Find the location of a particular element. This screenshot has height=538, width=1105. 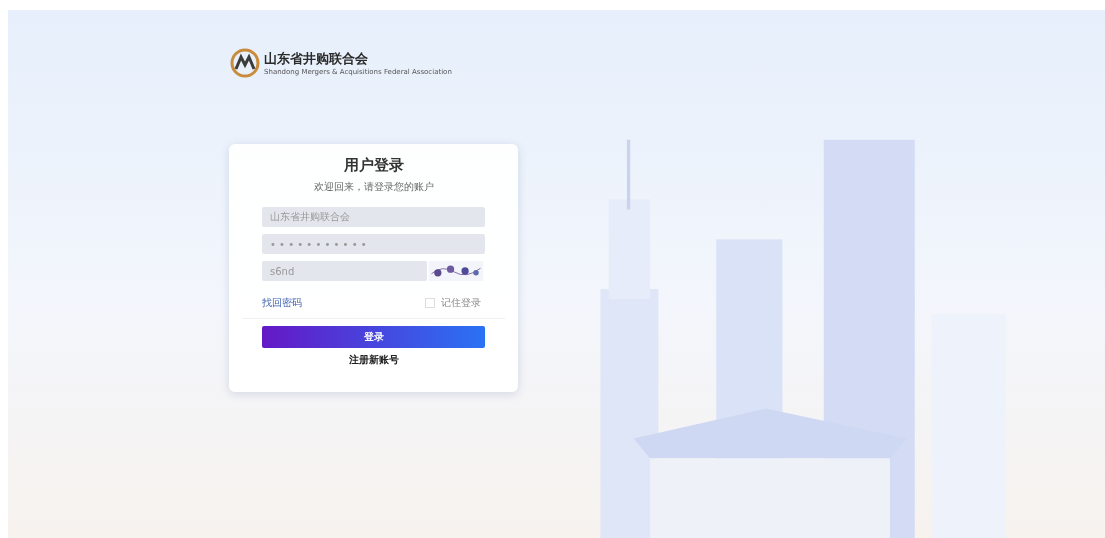

logo-icon is located at coordinates (245, 63).